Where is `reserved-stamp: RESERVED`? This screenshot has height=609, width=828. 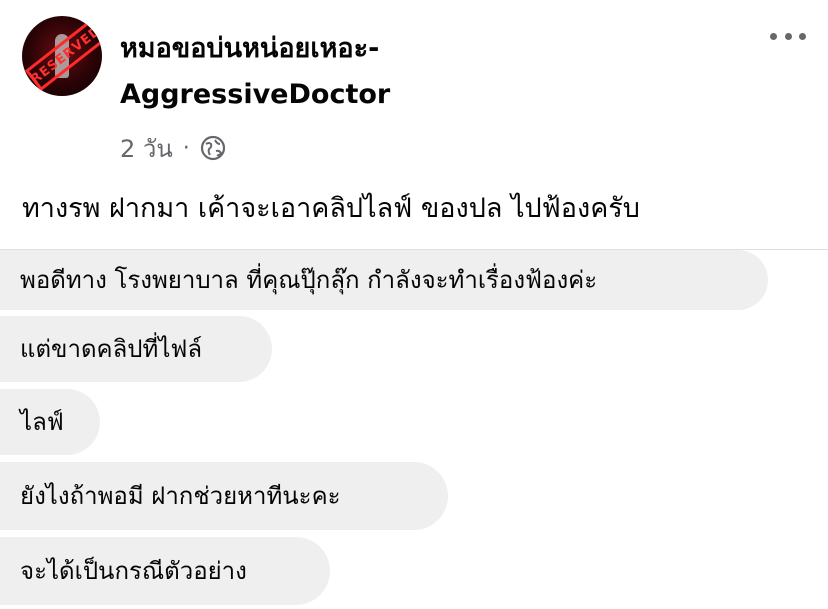 reserved-stamp: RESERVED is located at coordinates (63, 55).